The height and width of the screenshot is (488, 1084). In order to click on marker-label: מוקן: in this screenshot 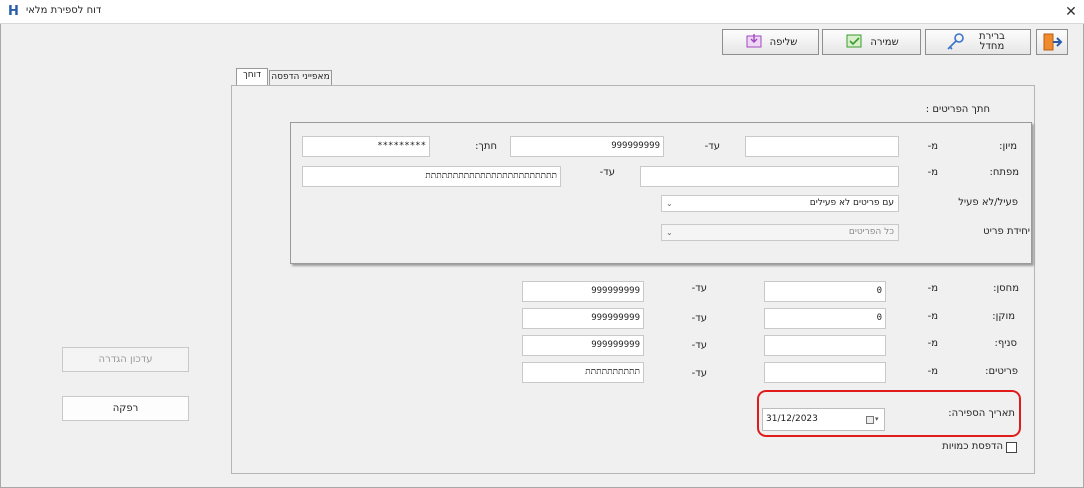, I will do `click(1003, 316)`.